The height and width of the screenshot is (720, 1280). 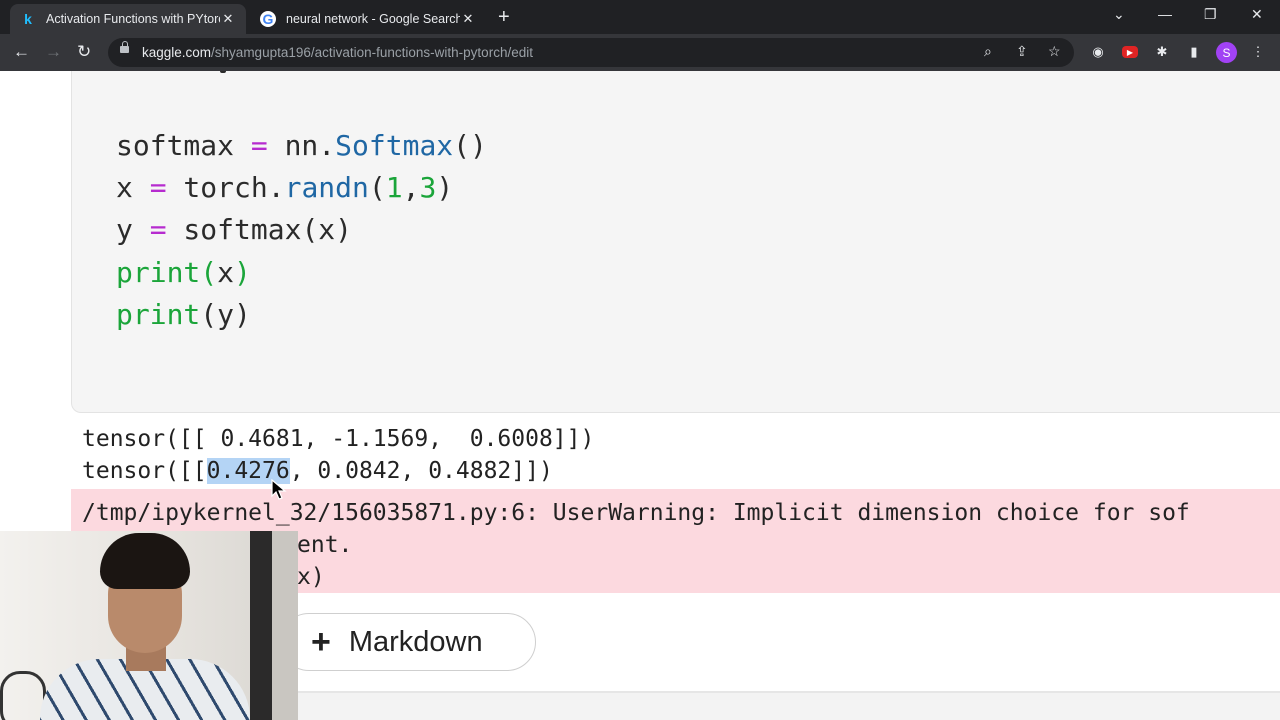 I want to click on code-line: x = torch.randn(1,3), so click(x=301, y=188).